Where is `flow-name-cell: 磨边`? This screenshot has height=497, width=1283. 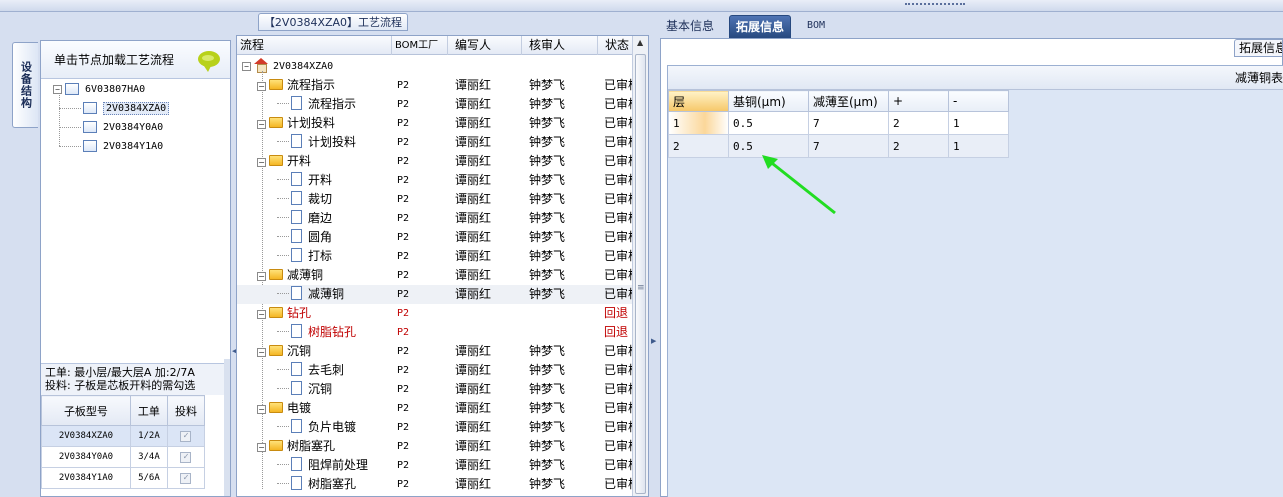 flow-name-cell: 磨边 is located at coordinates (304, 218).